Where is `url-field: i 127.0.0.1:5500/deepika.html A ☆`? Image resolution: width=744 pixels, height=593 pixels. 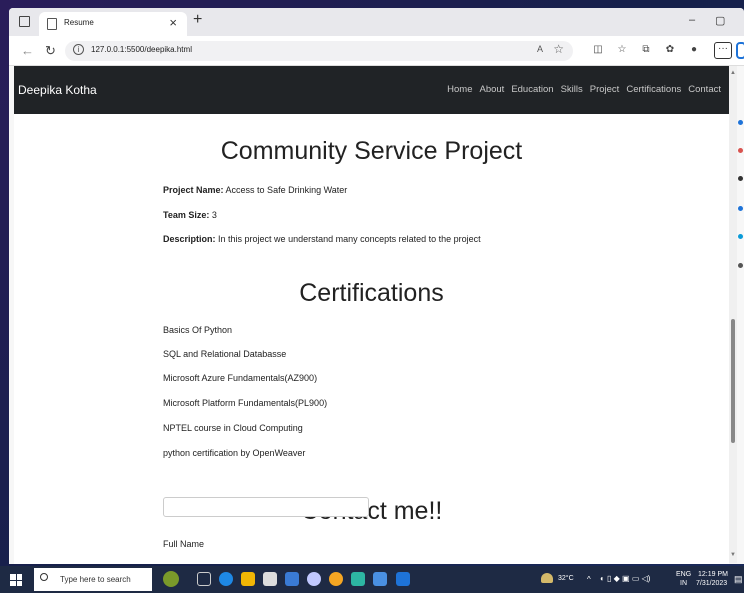
url-field: i 127.0.0.1:5500/deepika.html A ☆ is located at coordinates (319, 51).